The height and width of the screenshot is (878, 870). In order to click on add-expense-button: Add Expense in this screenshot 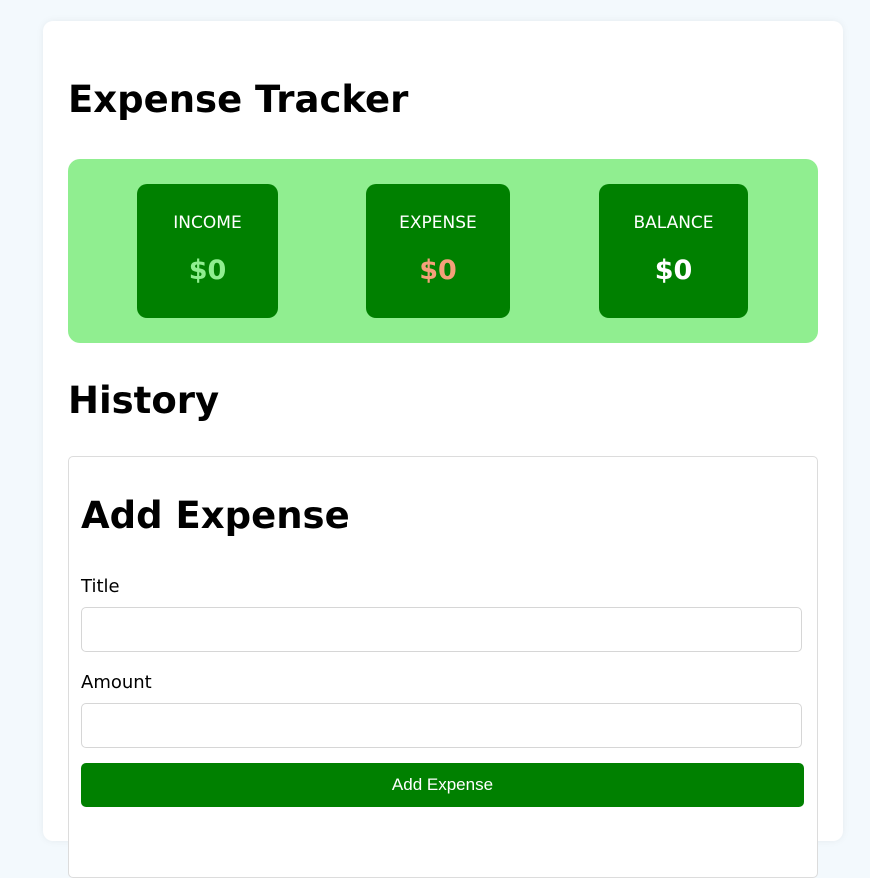, I will do `click(442, 785)`.